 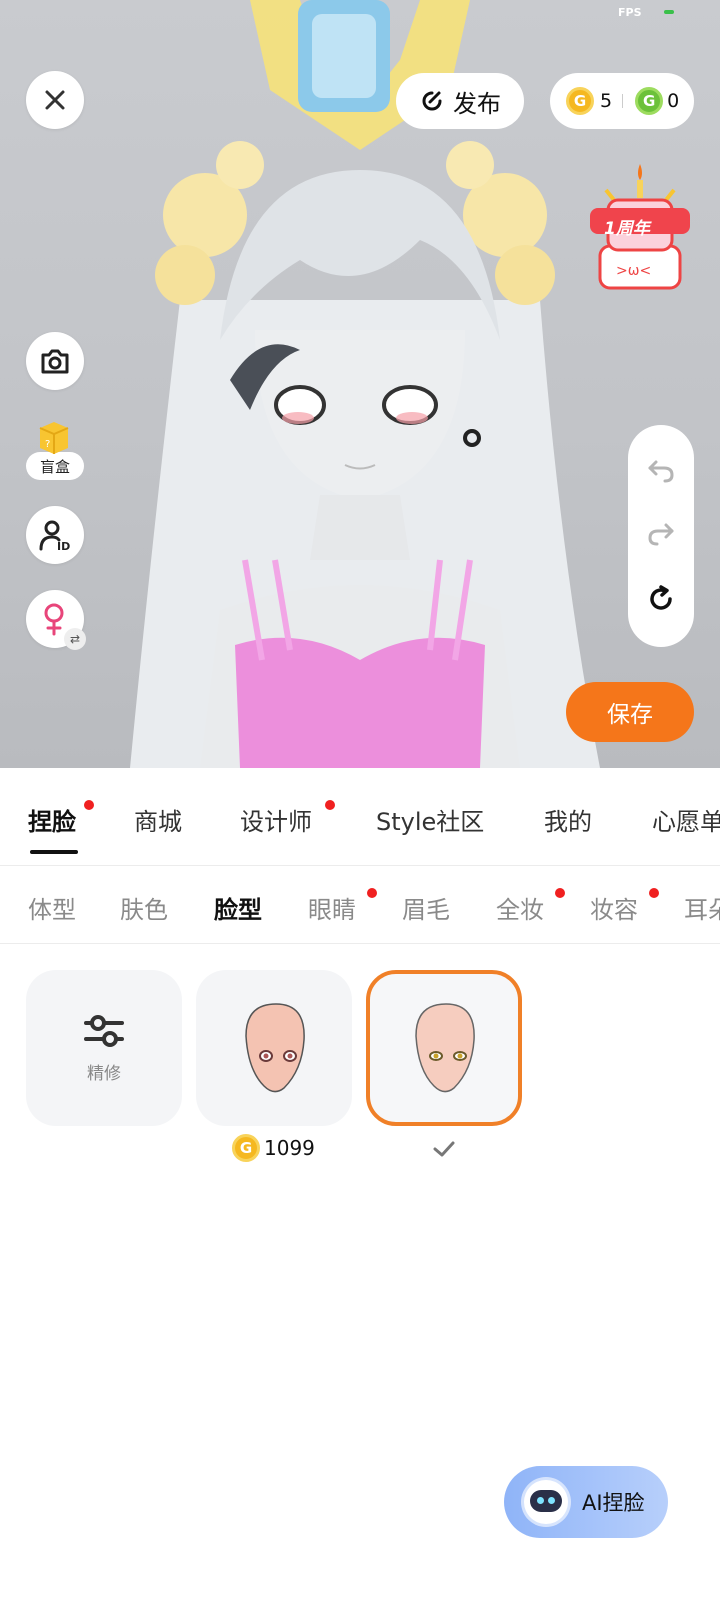 I want to click on face-shape-option, so click(x=274, y=1048).